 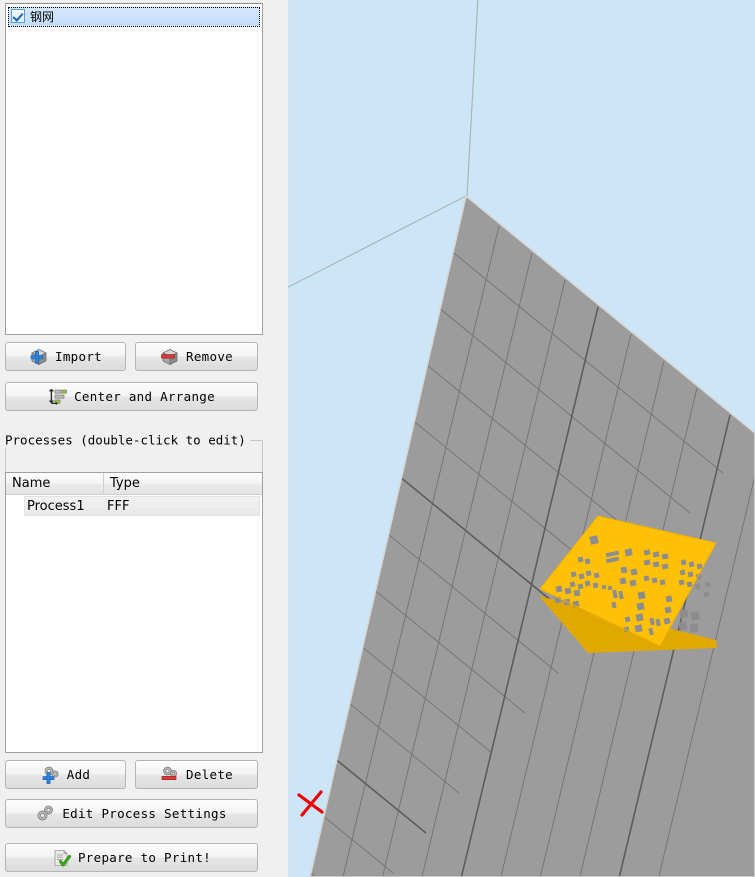 I want to click on delete-process-button-label: Delete, so click(x=209, y=774).